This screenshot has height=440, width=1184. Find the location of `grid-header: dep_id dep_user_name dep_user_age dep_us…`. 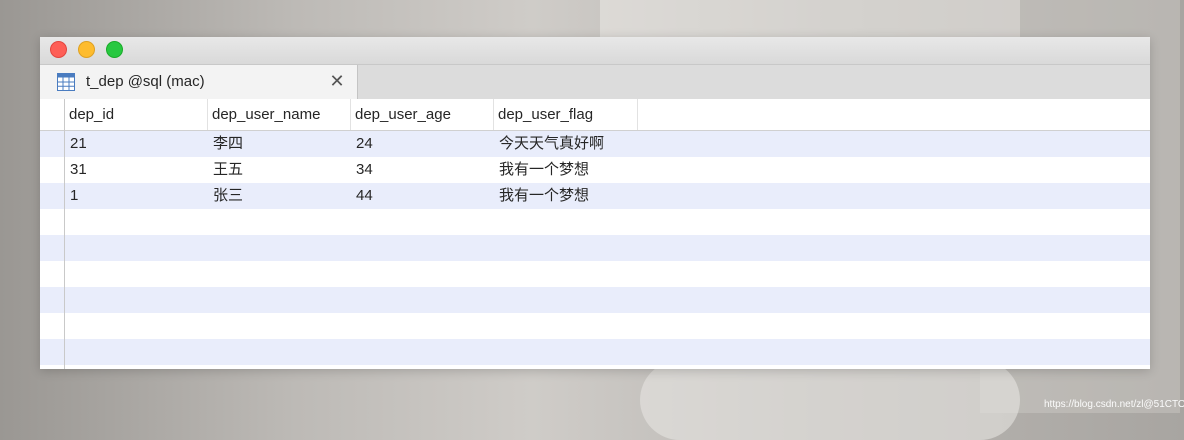

grid-header: dep_id dep_user_name dep_user_age dep_us… is located at coordinates (595, 115).